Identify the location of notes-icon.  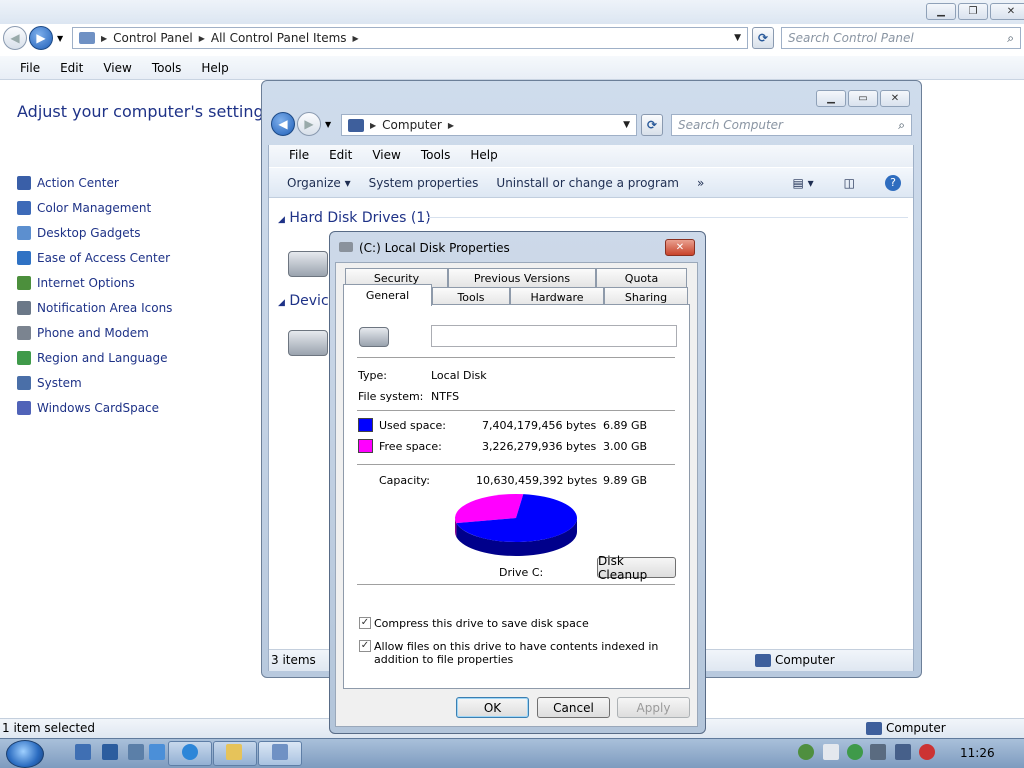
(831, 752).